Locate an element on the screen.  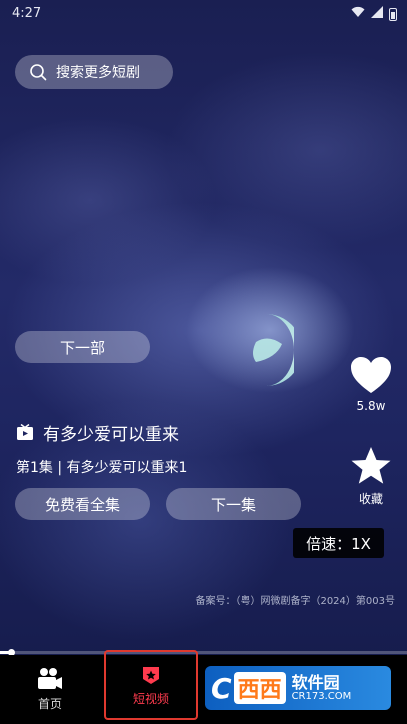
camera-icon is located at coordinates (50, 678).